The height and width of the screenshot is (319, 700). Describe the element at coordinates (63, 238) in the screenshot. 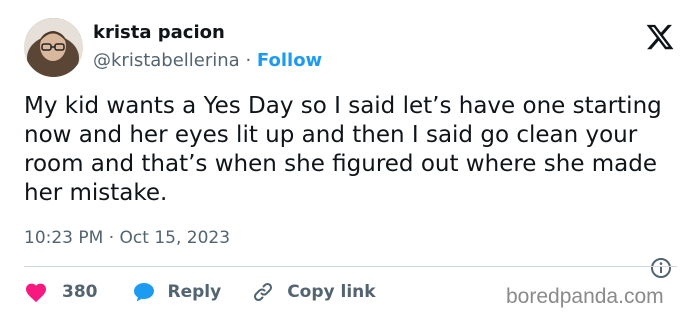

I see `tweet-time: 10:23 PM` at that location.